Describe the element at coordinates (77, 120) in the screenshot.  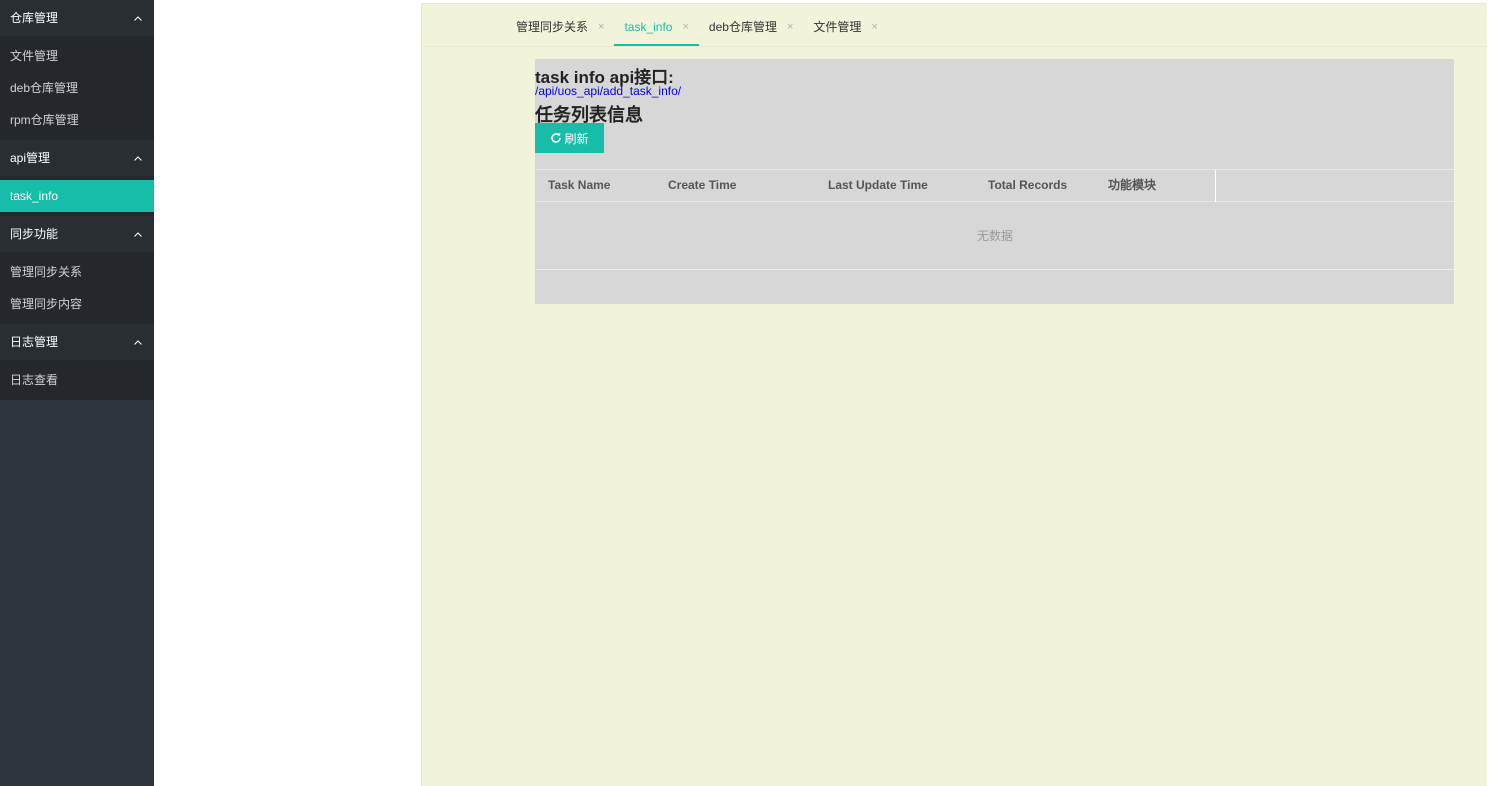
I see `sidebar-item-rpm-repo: rpm仓库管理` at that location.